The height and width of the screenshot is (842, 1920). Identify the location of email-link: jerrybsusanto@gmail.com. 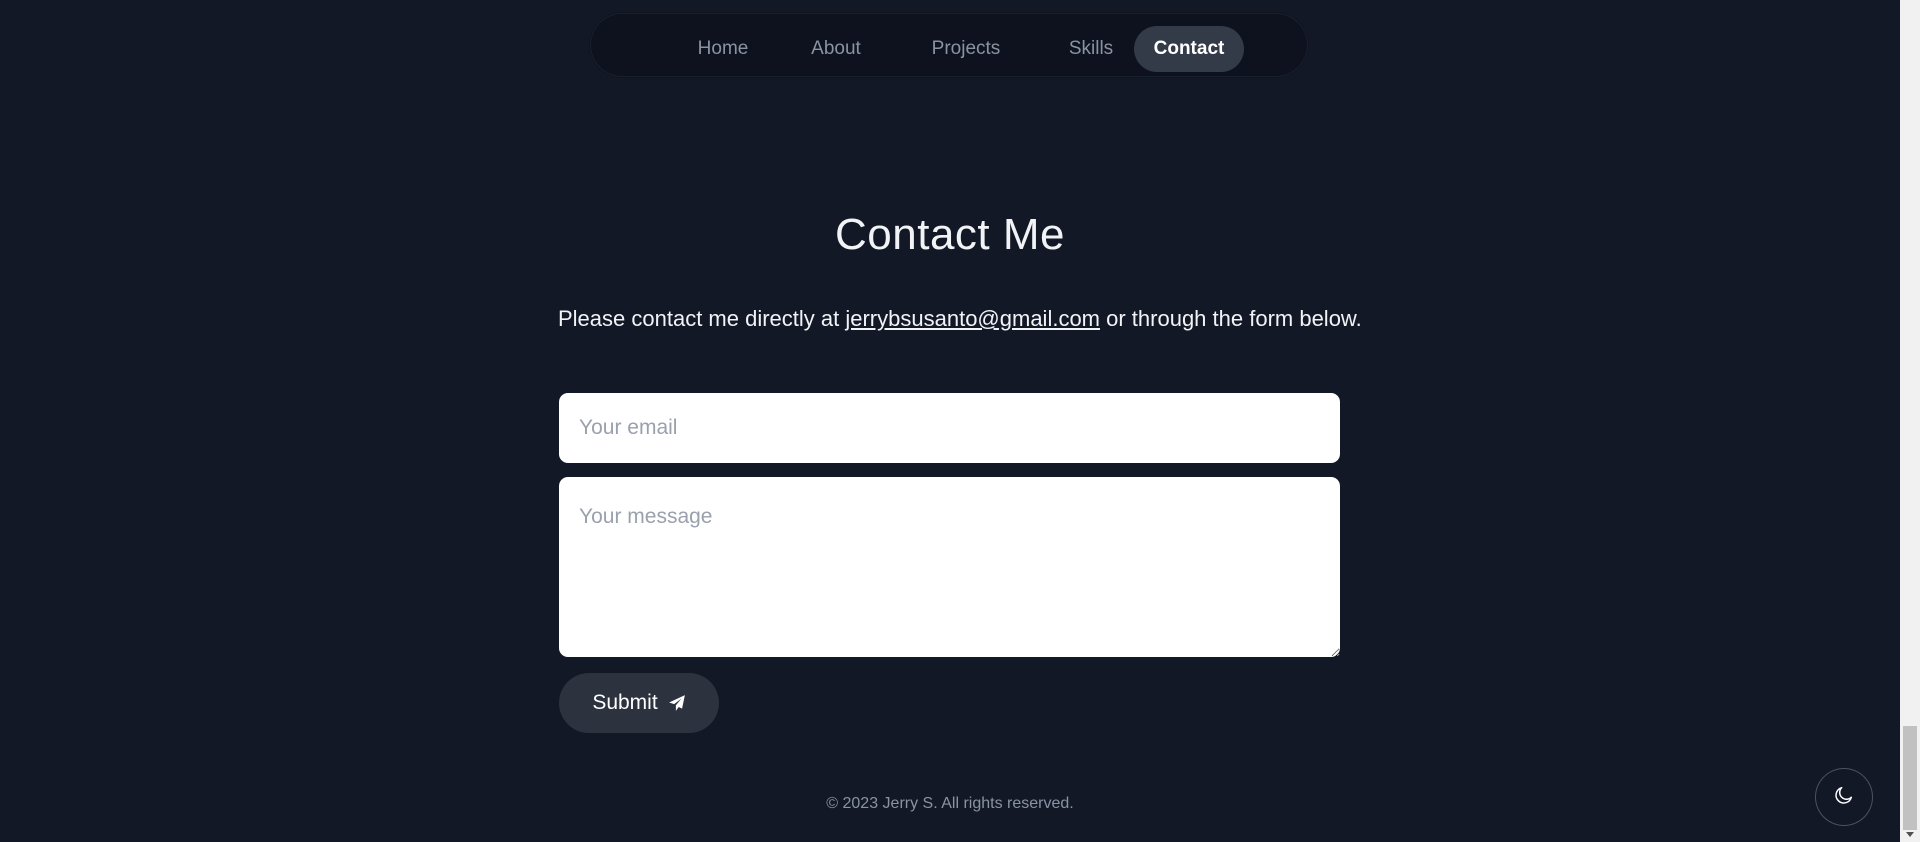
(972, 318).